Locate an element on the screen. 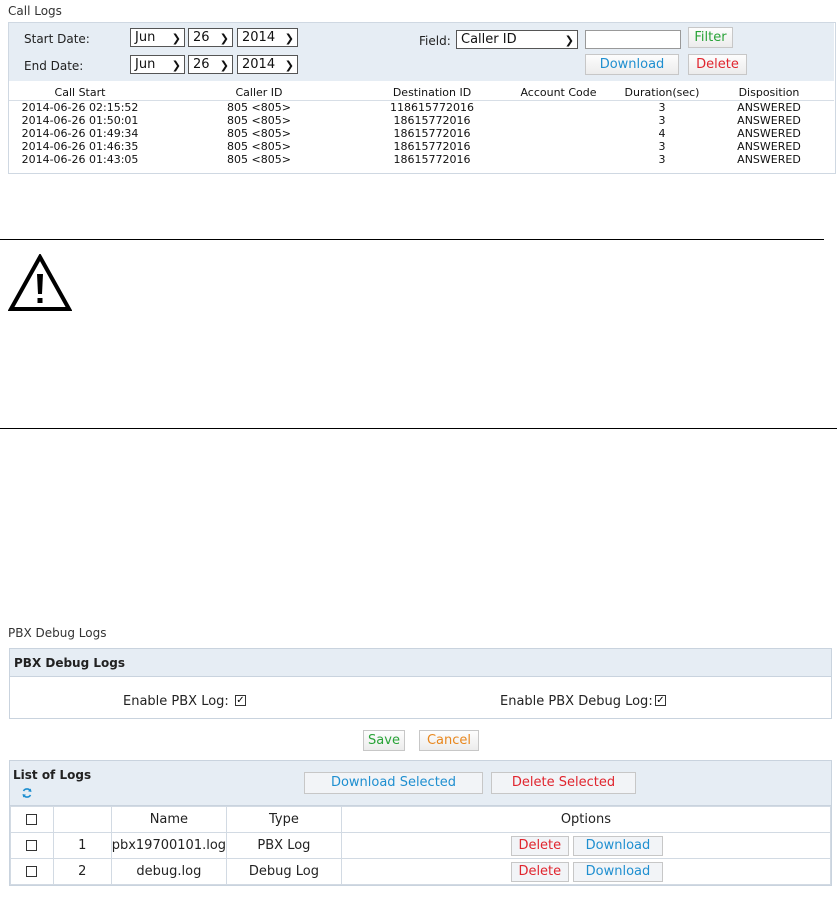 This screenshot has width=837, height=912. save-button: Save is located at coordinates (384, 740).